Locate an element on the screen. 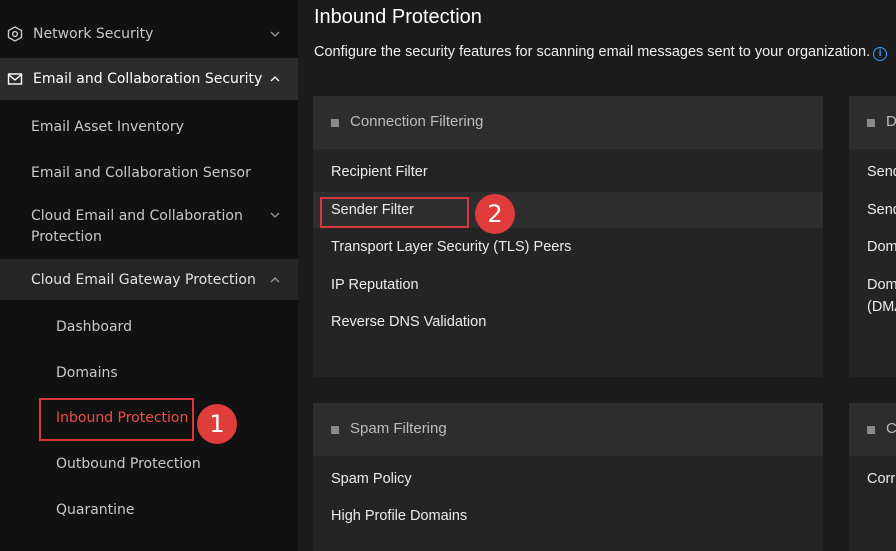 This screenshot has width=896, height=551. nav-network-security: Network Security is located at coordinates (149, 34).